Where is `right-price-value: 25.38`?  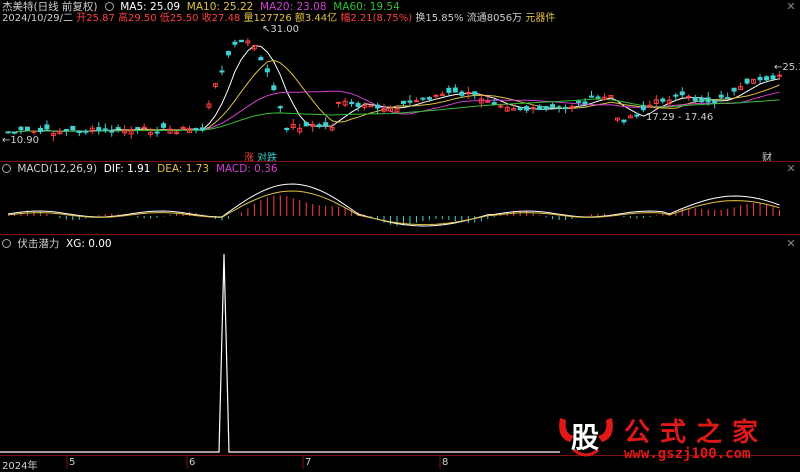
right-price-value: 25.38 is located at coordinates (791, 67).